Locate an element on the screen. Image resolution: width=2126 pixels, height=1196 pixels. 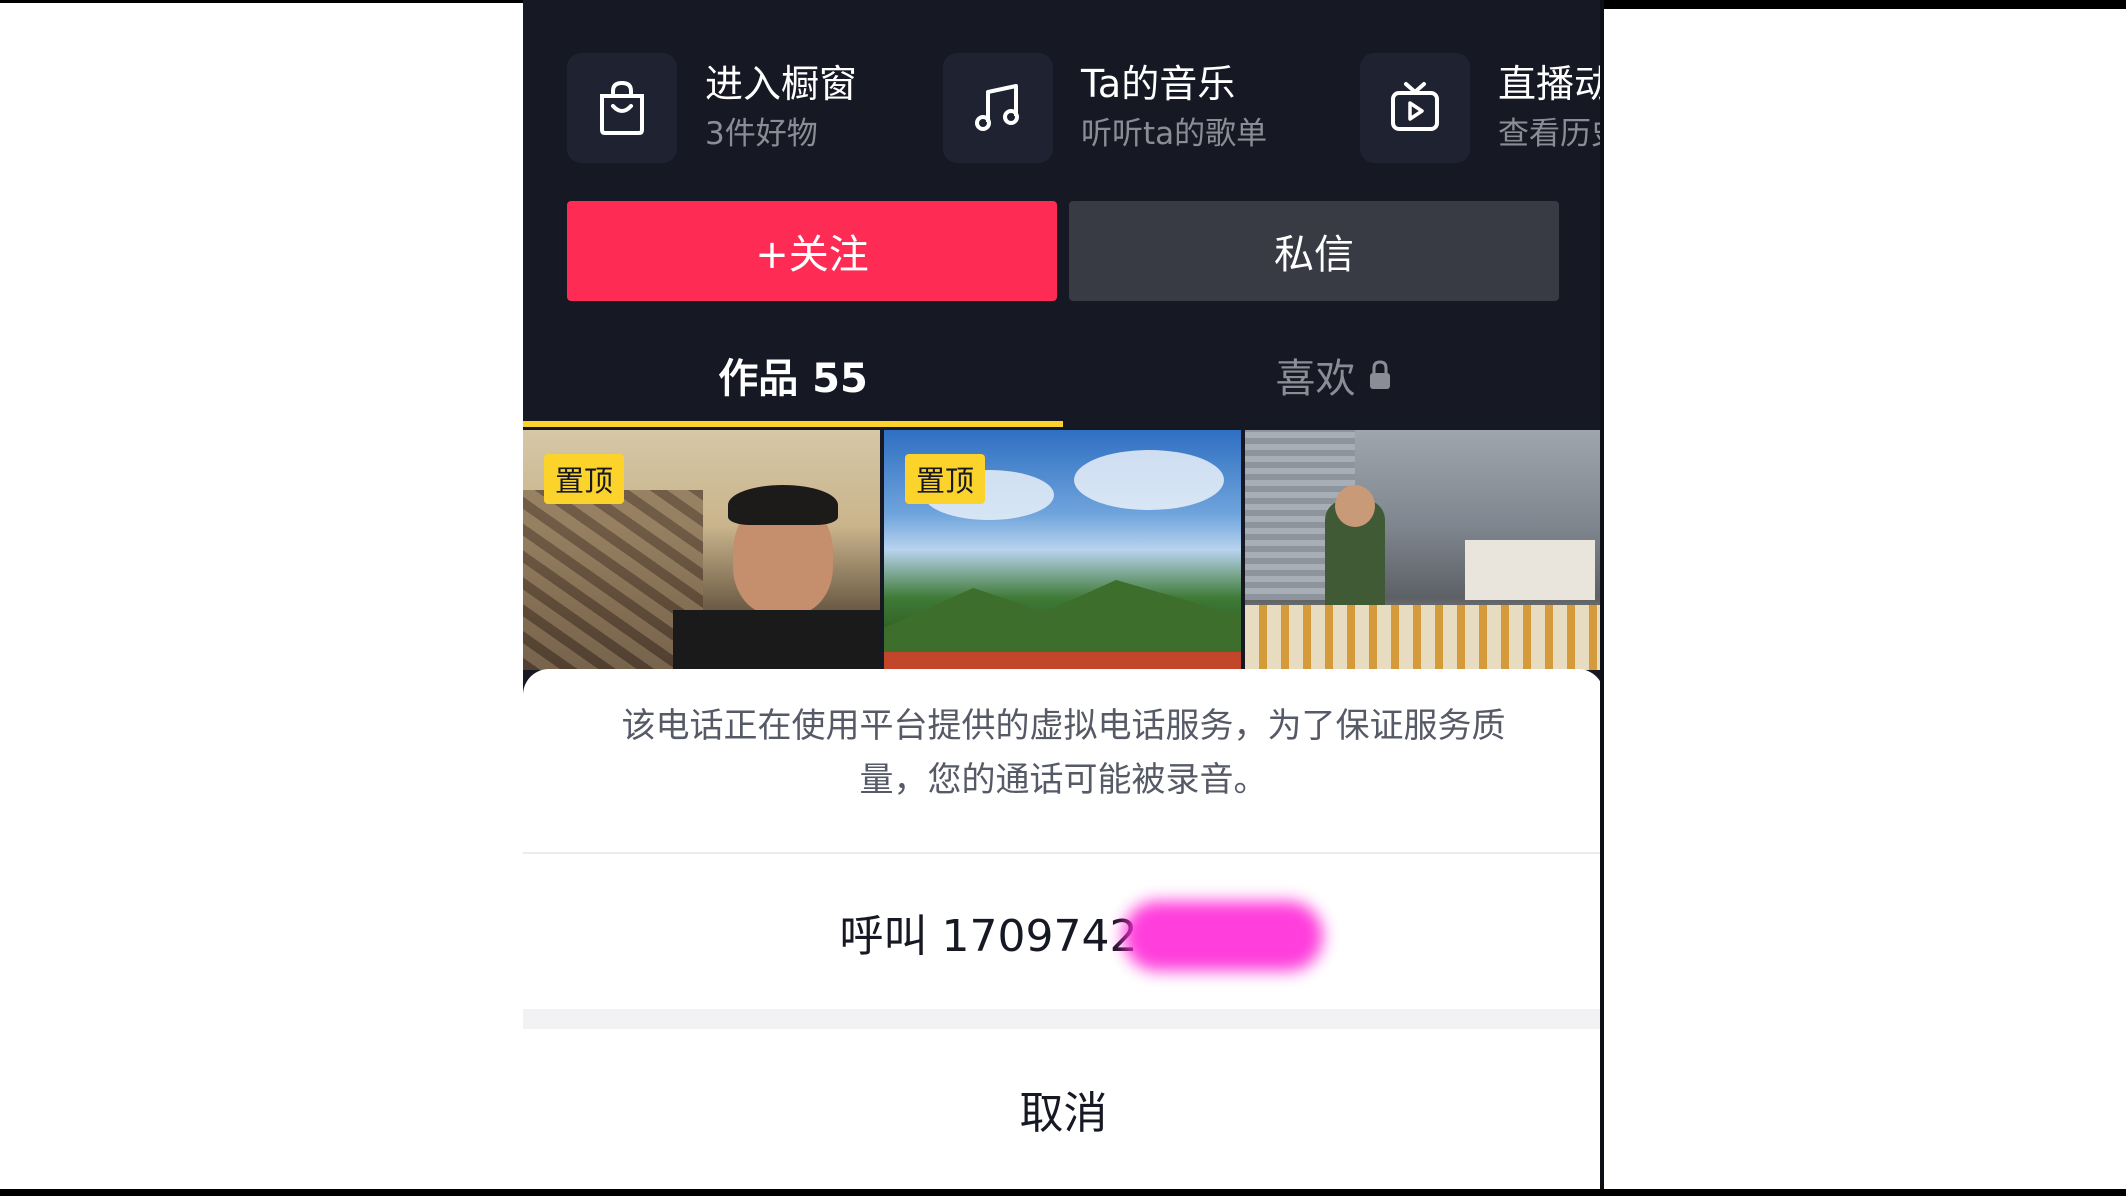
tab-likes-label: 喜欢 is located at coordinates (1315, 379).